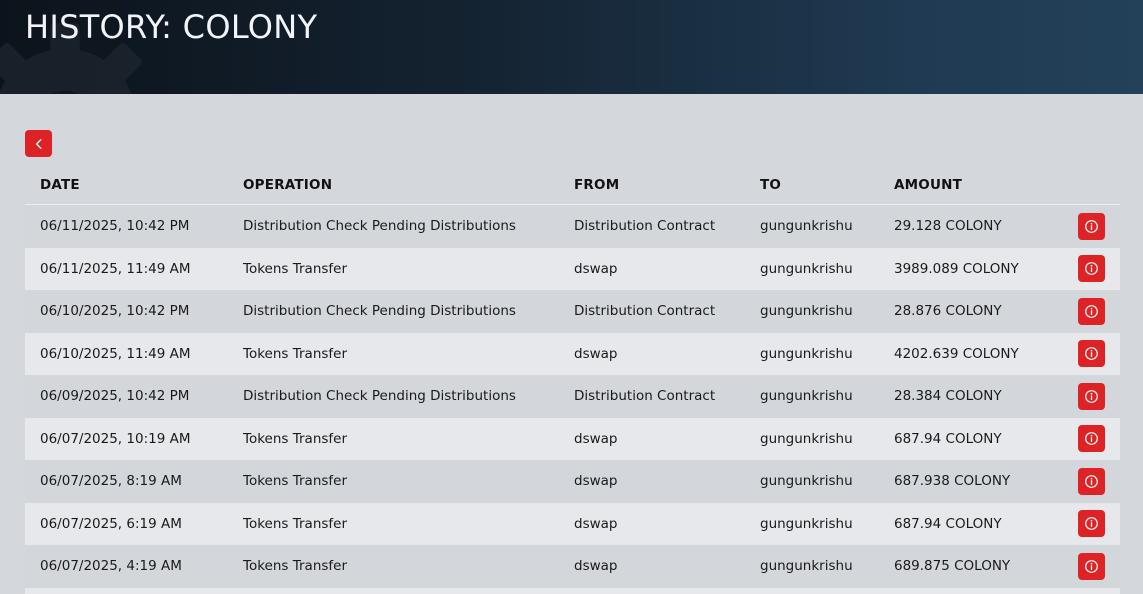 This screenshot has height=594, width=1143. Describe the element at coordinates (948, 311) in the screenshot. I see `cell-amount: 28.876 COLONY` at that location.